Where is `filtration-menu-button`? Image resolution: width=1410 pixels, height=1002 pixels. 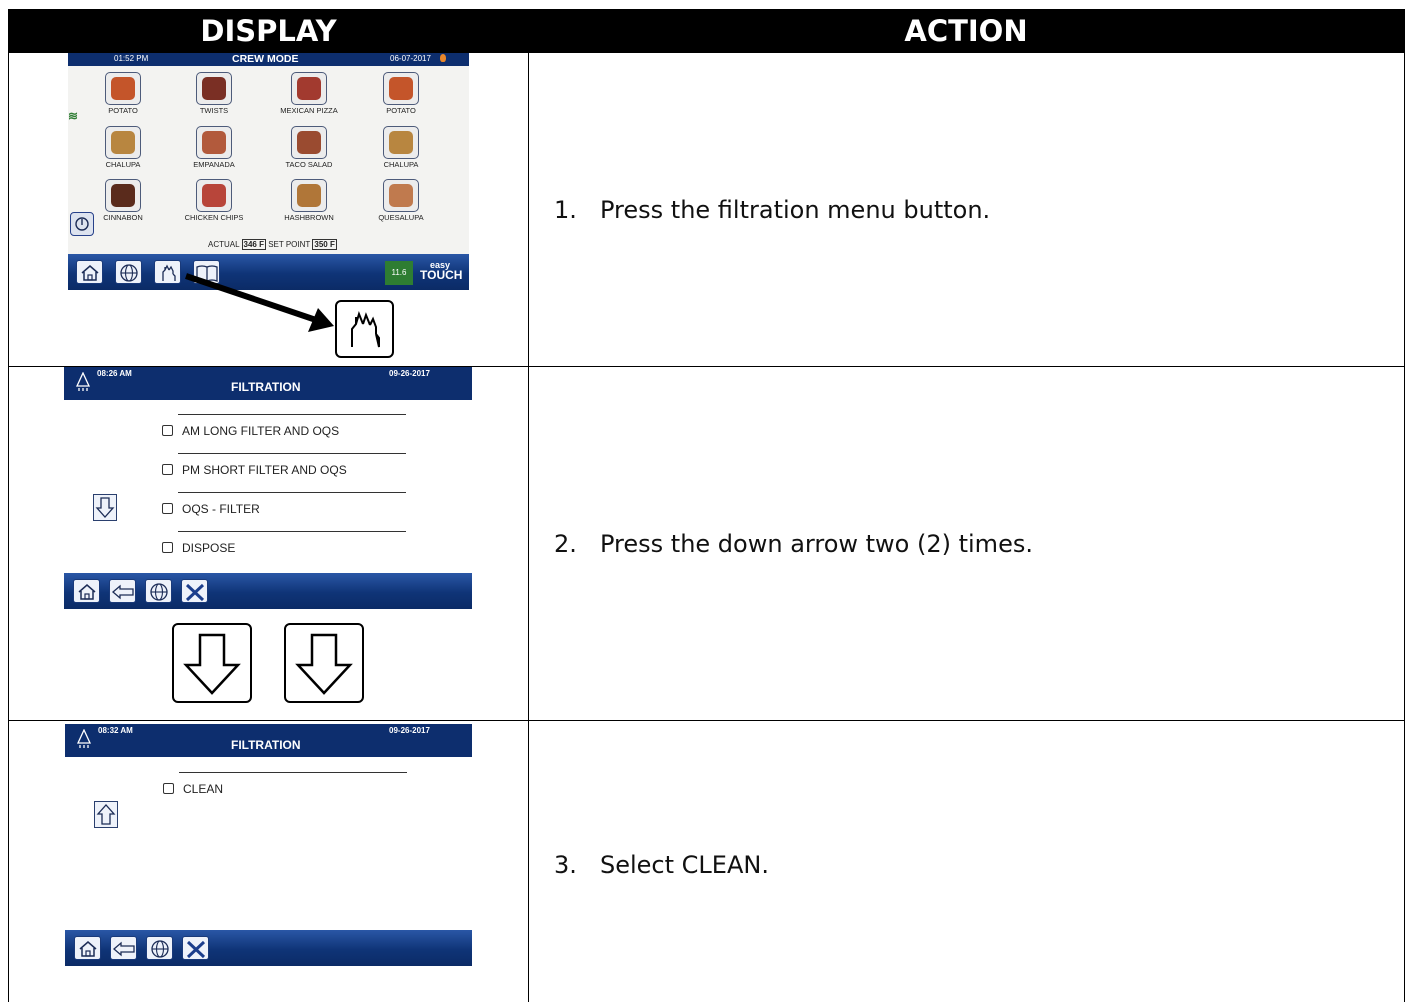 filtration-menu-button is located at coordinates (167, 272).